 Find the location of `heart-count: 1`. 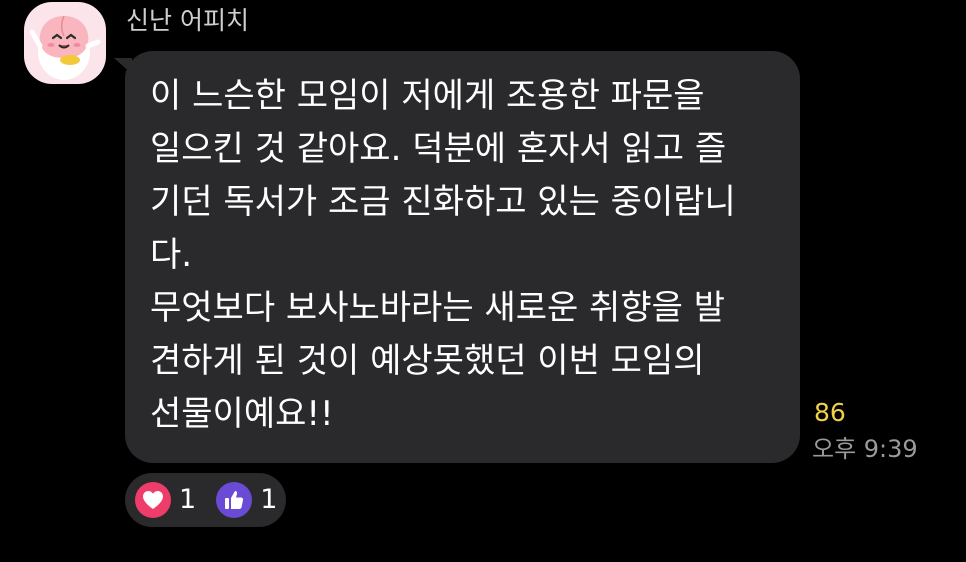

heart-count: 1 is located at coordinates (188, 499).